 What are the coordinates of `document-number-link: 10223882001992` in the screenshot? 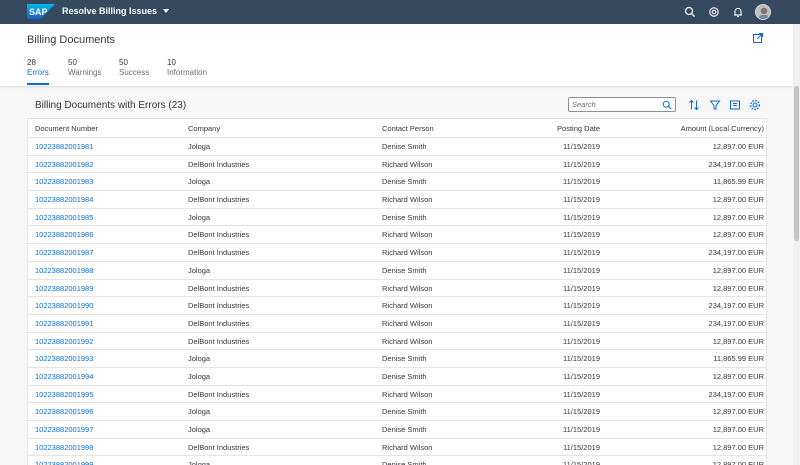 It's located at (64, 341).